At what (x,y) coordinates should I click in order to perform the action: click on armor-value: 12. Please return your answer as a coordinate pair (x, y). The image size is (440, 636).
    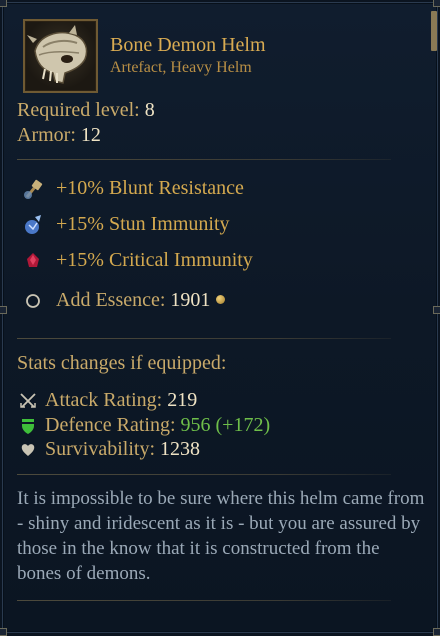
    Looking at the image, I should click on (90, 135).